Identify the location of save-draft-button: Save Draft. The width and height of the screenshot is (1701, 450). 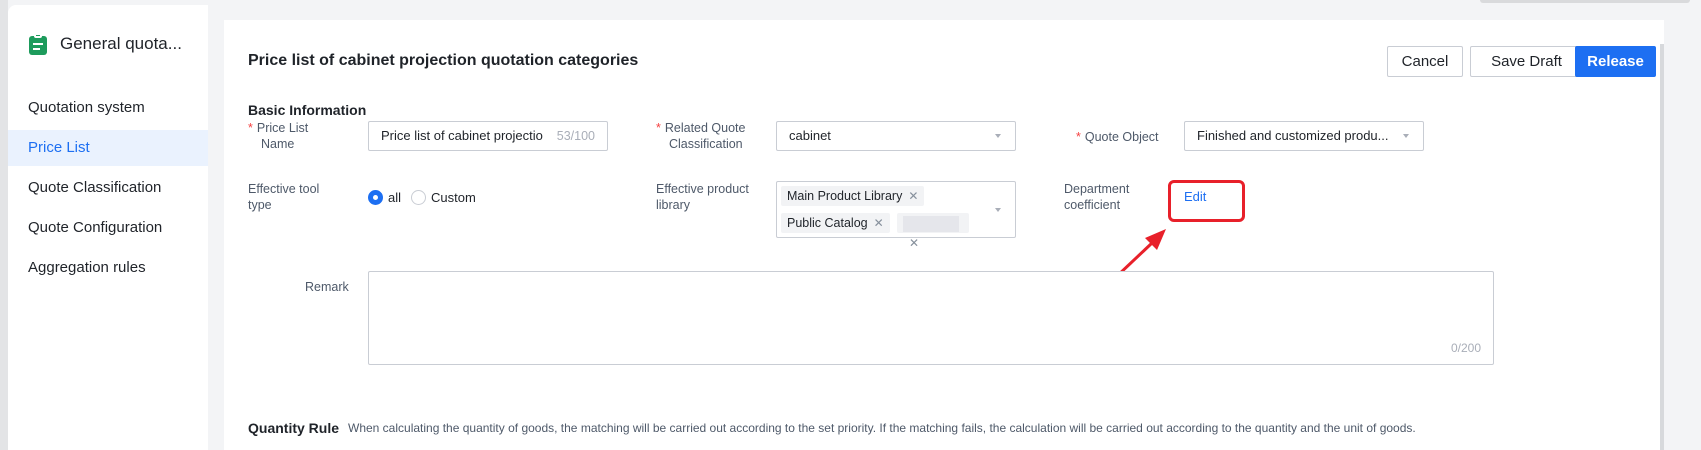
(1526, 61).